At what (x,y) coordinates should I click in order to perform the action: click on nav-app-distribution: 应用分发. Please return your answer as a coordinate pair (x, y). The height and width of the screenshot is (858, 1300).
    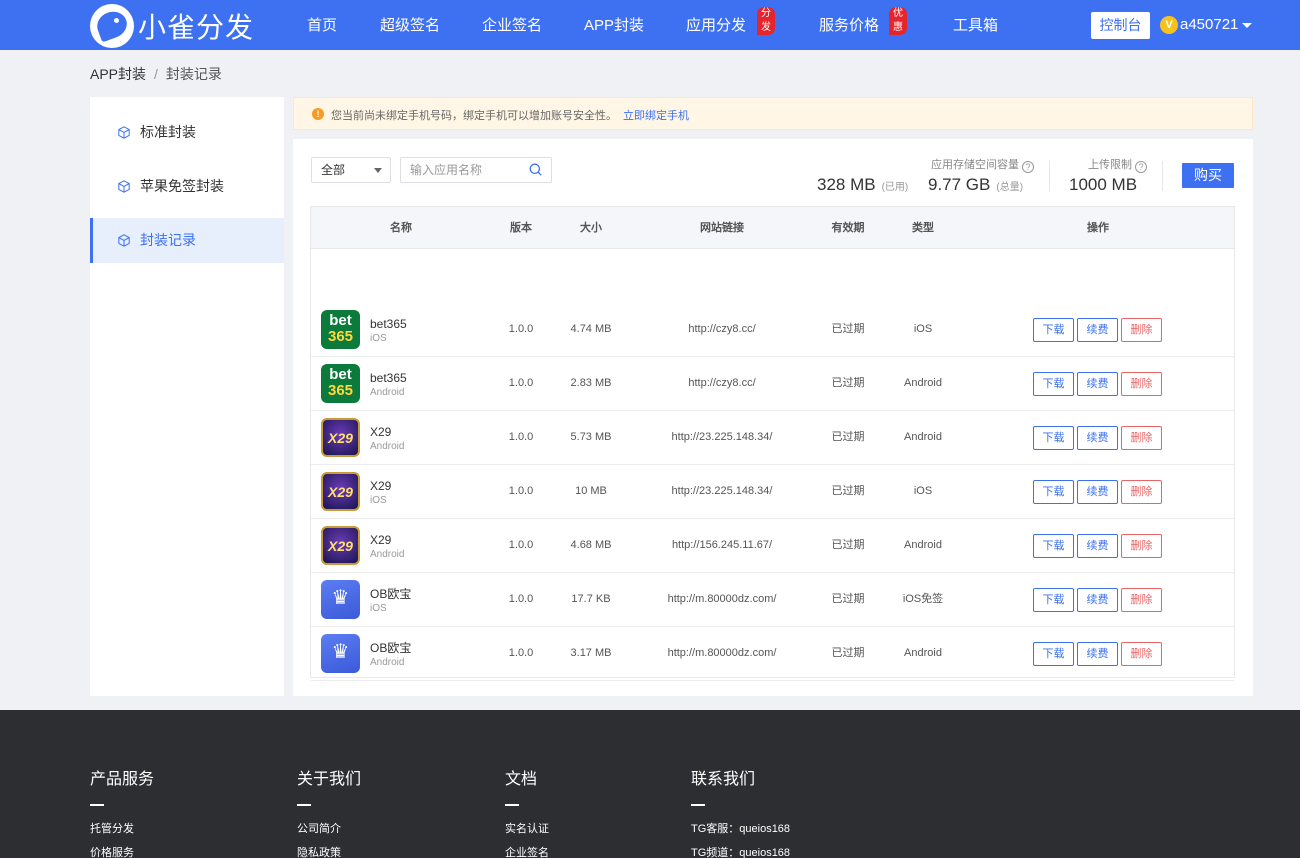
    Looking at the image, I should click on (716, 25).